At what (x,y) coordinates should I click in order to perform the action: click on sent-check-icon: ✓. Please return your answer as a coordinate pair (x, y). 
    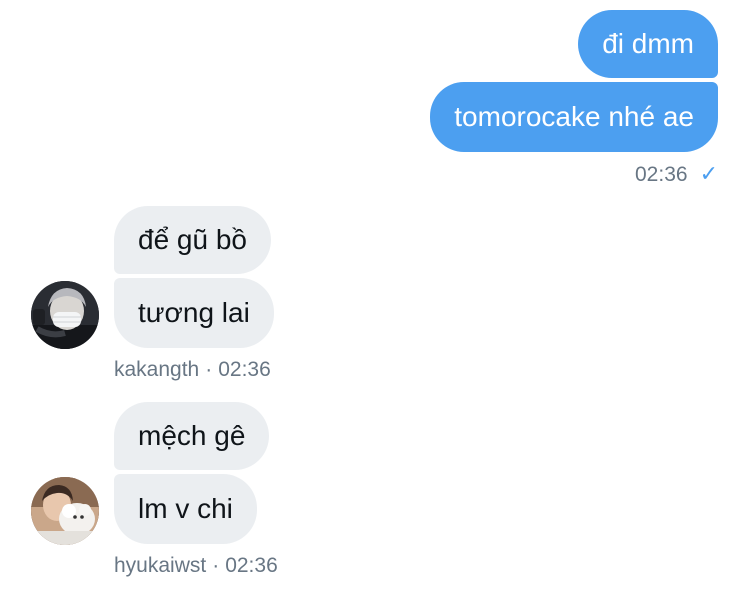
    Looking at the image, I should click on (708, 174).